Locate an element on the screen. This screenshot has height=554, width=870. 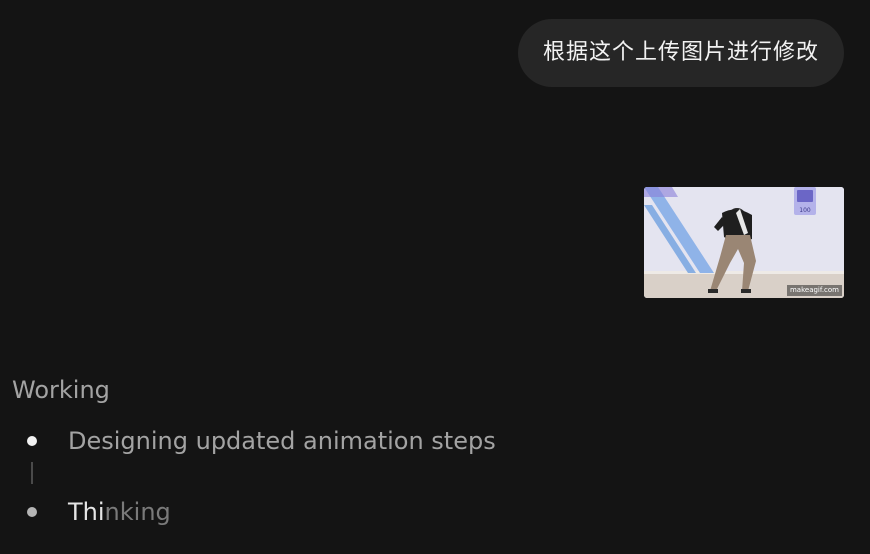
makeagif-watermark: makeagif.com is located at coordinates (814, 290).